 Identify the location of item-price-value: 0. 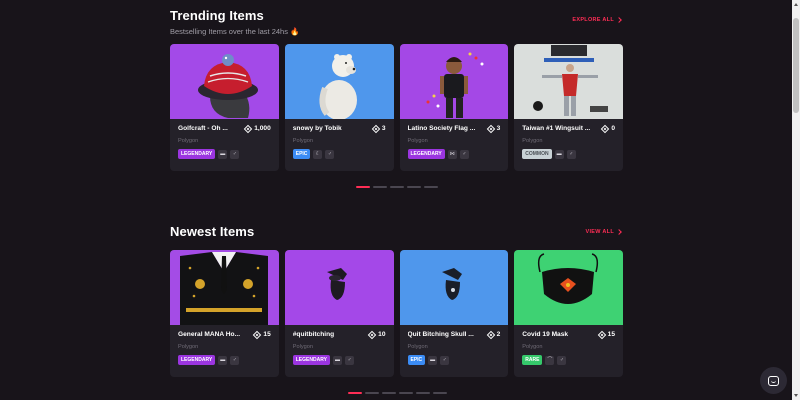
(613, 128).